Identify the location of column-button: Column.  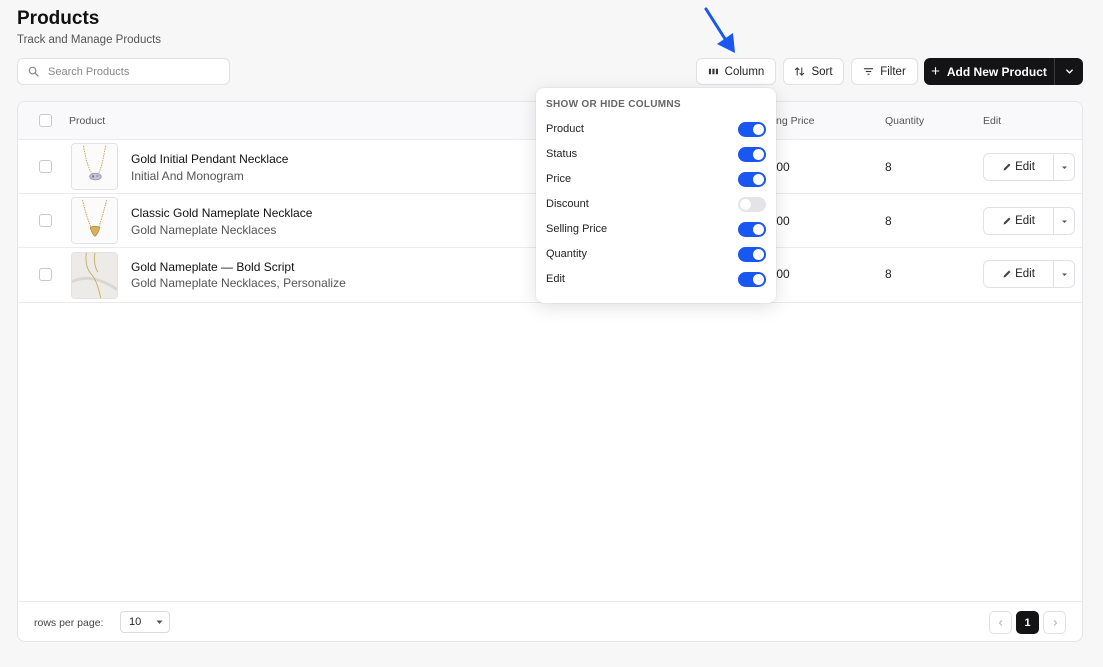
(736, 71).